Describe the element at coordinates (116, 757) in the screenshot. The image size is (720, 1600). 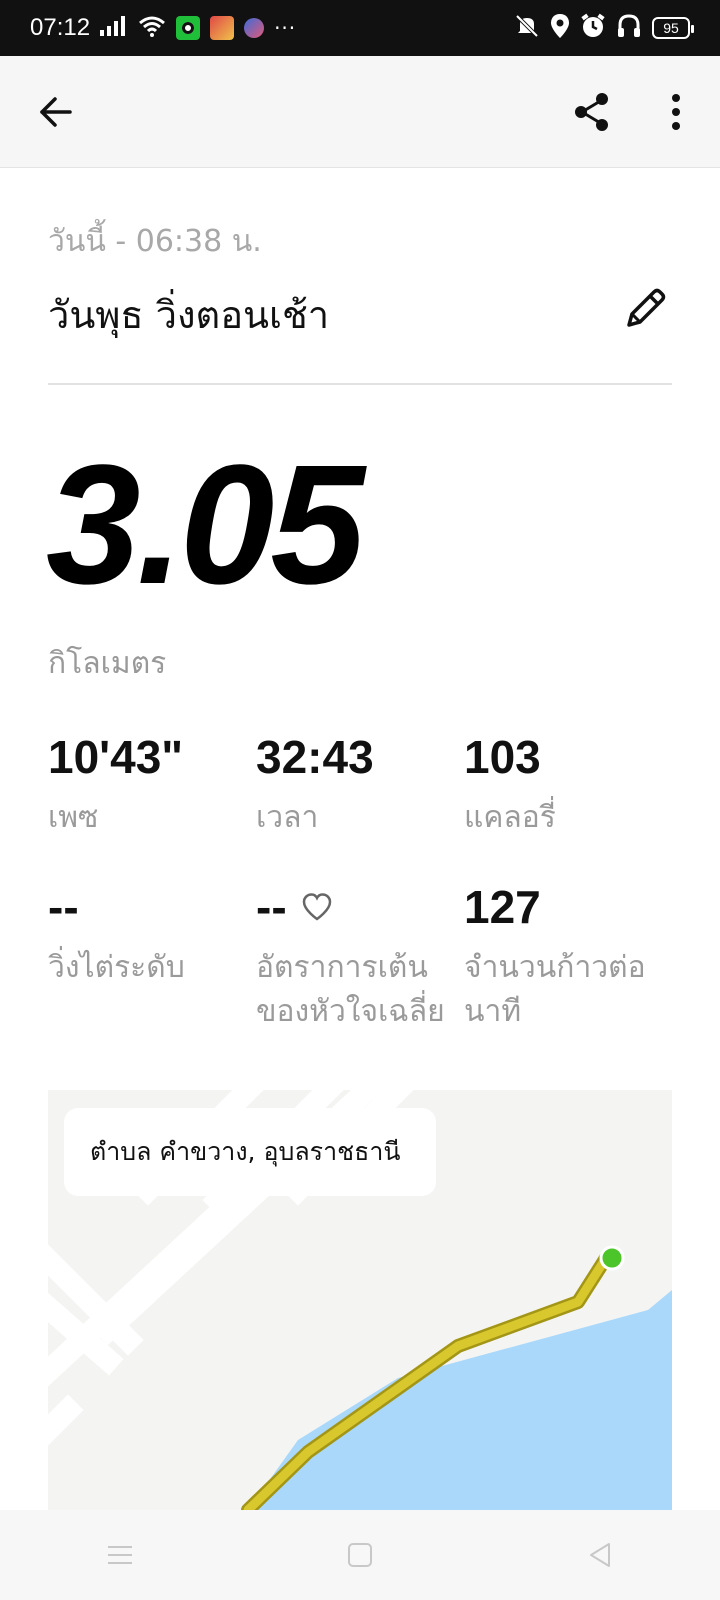
I see `pace-value: 10'43"` at that location.